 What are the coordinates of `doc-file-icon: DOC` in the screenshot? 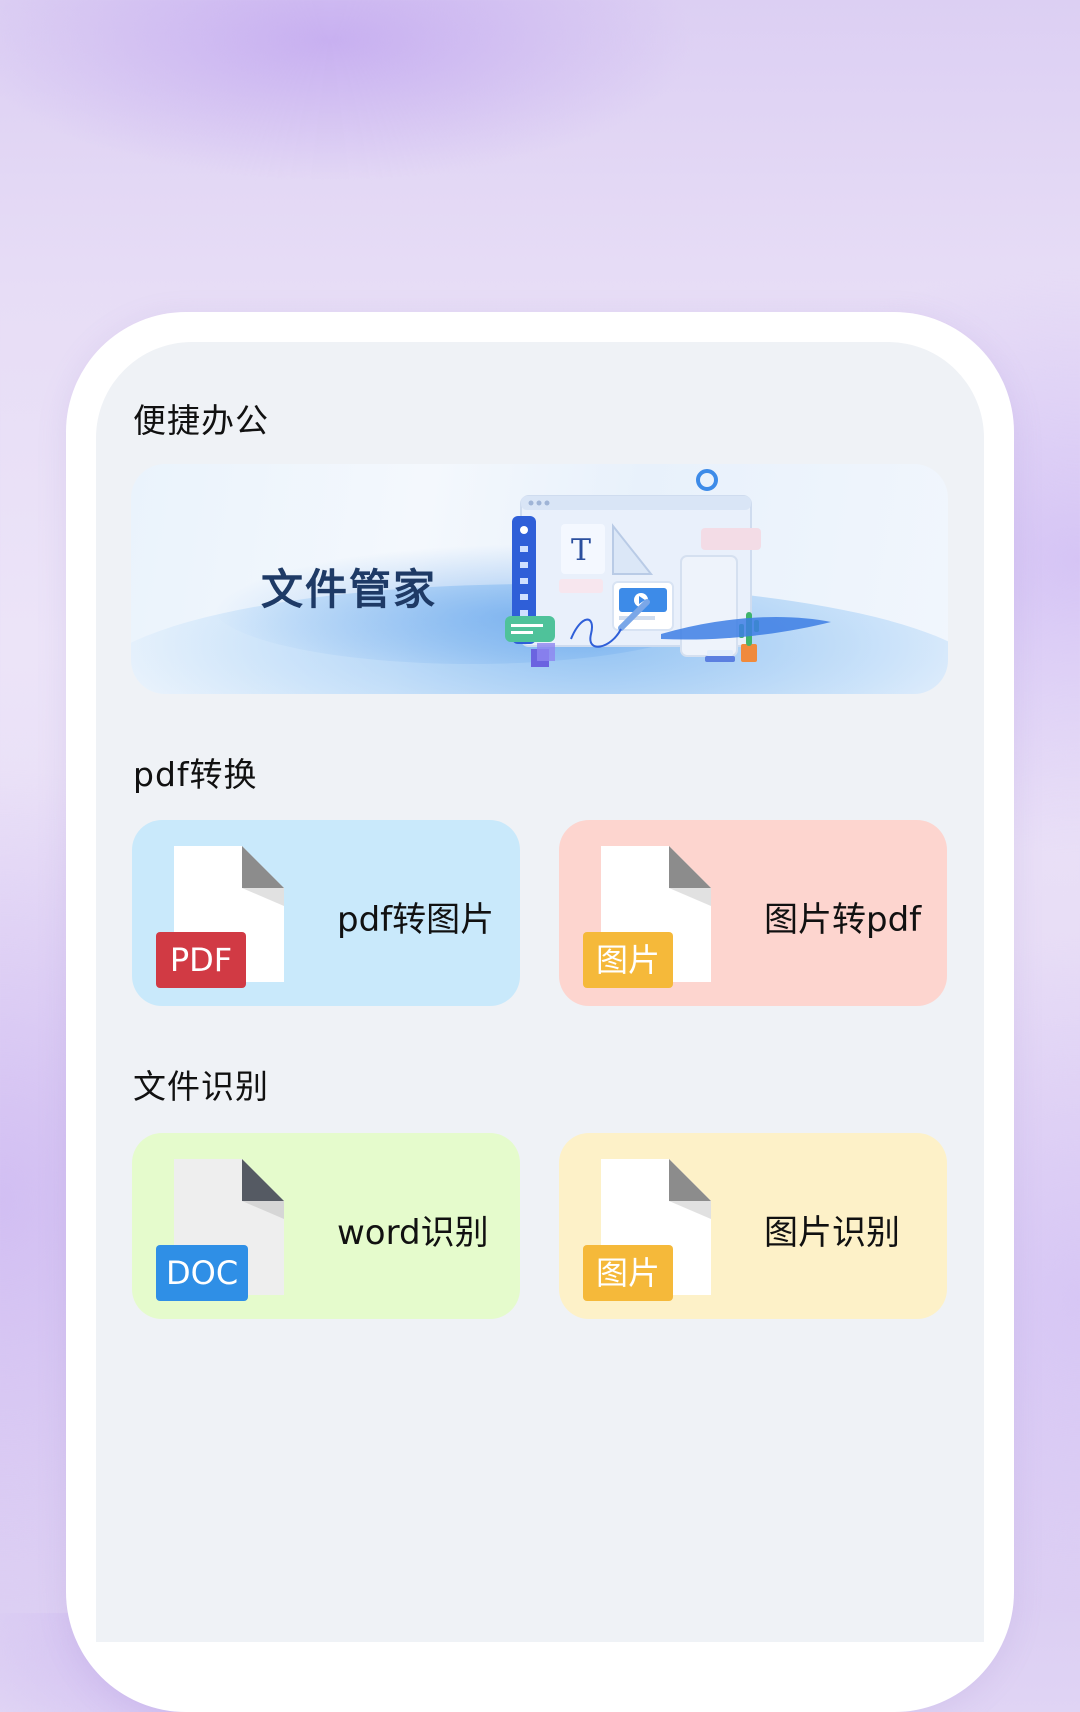 It's located at (220, 1230).